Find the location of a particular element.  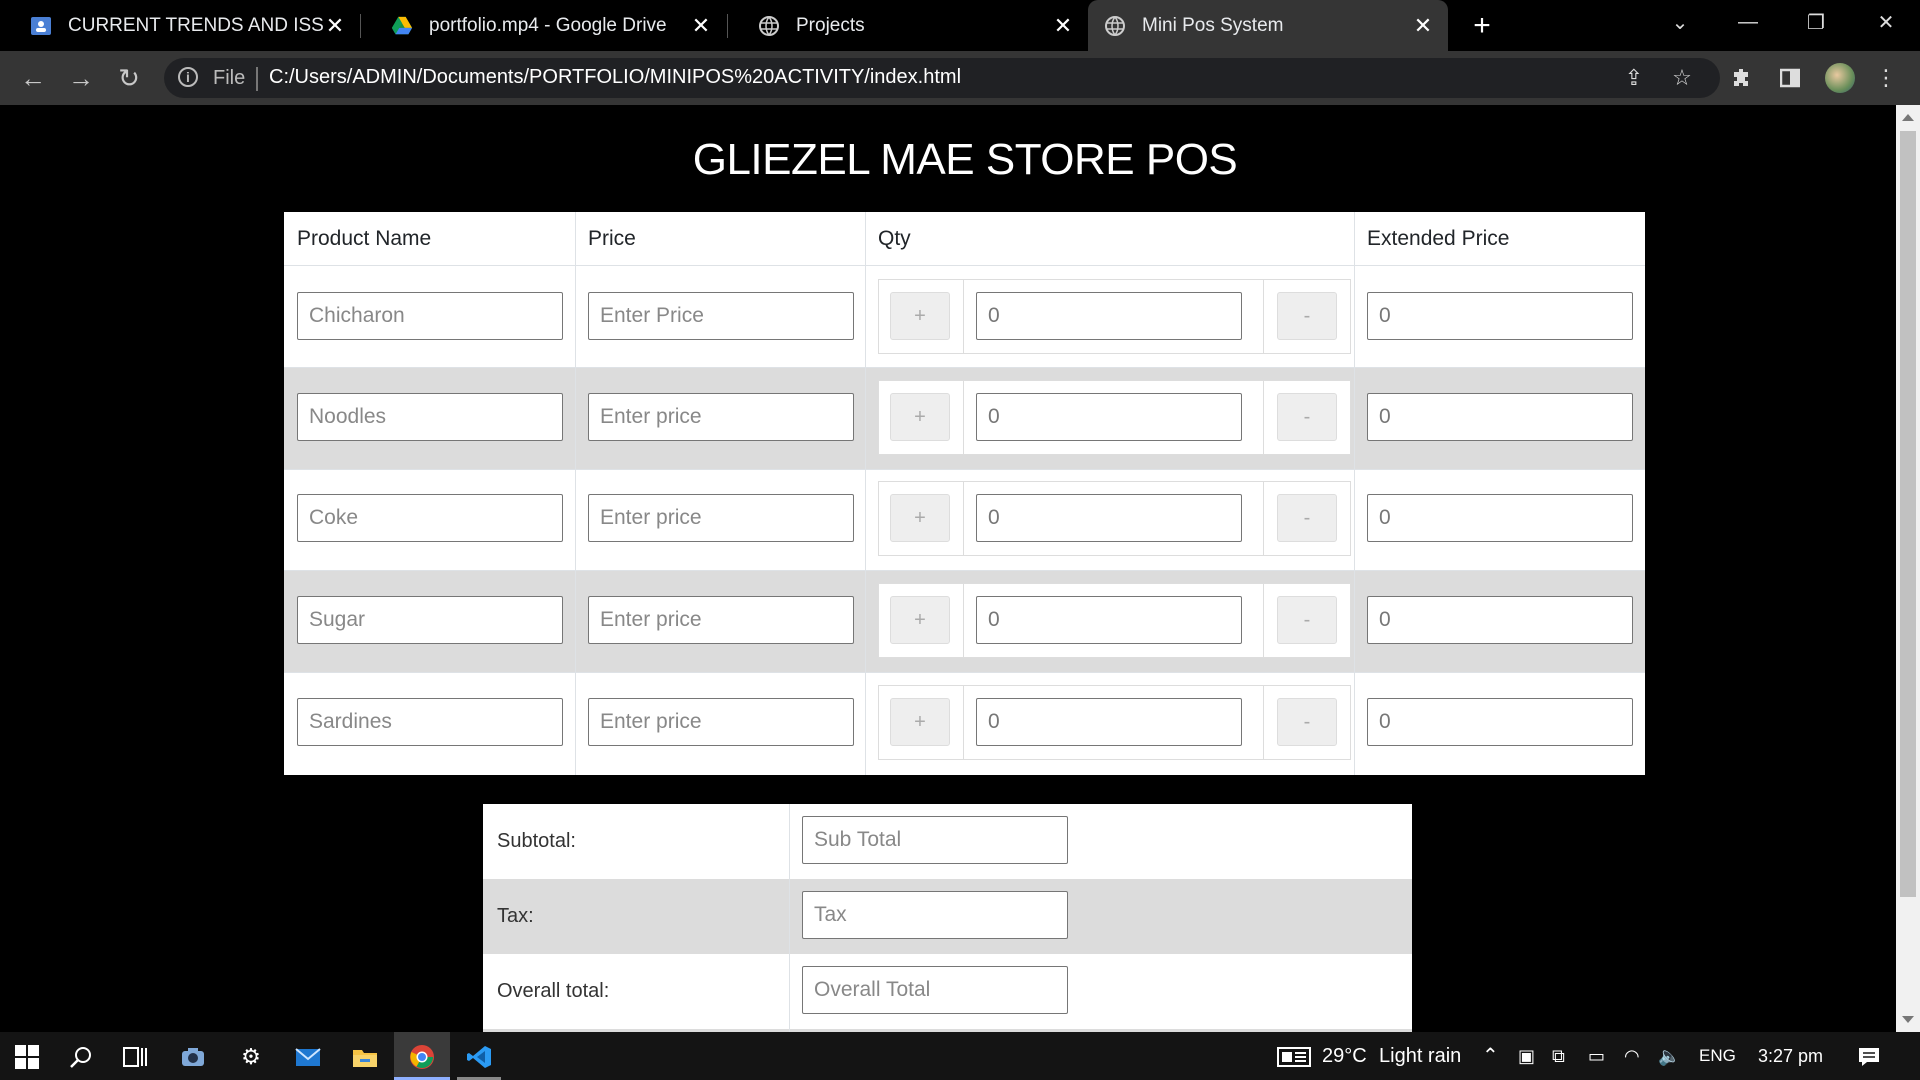

side-panel-icon is located at coordinates (1790, 78).